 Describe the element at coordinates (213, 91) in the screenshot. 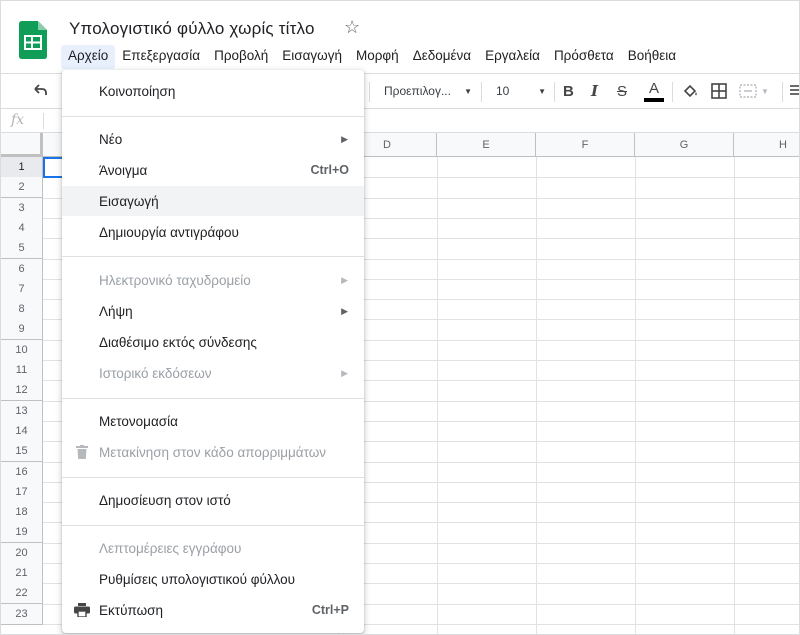

I see `menu-item-share: Κοινοποίηση` at that location.